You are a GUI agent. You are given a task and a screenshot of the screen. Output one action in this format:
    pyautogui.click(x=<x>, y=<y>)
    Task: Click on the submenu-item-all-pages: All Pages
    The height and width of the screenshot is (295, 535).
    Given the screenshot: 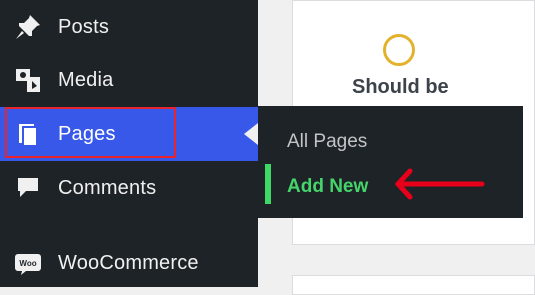 What is the action you would take?
    pyautogui.click(x=327, y=142)
    